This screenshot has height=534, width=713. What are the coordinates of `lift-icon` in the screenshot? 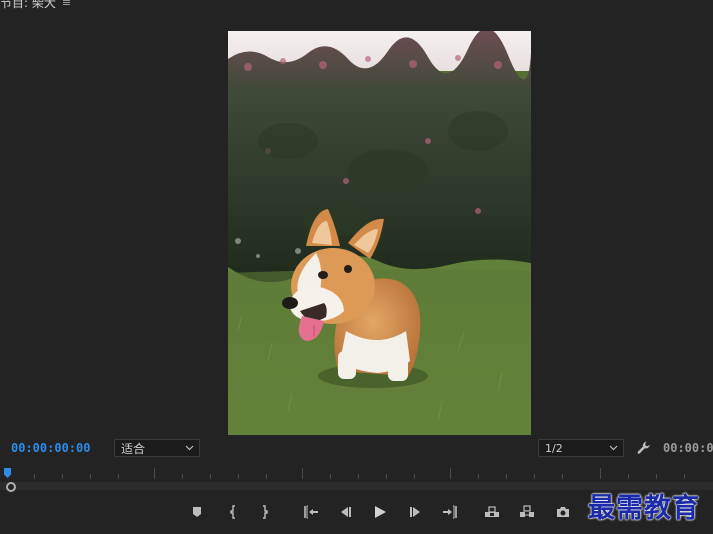 It's located at (492, 511).